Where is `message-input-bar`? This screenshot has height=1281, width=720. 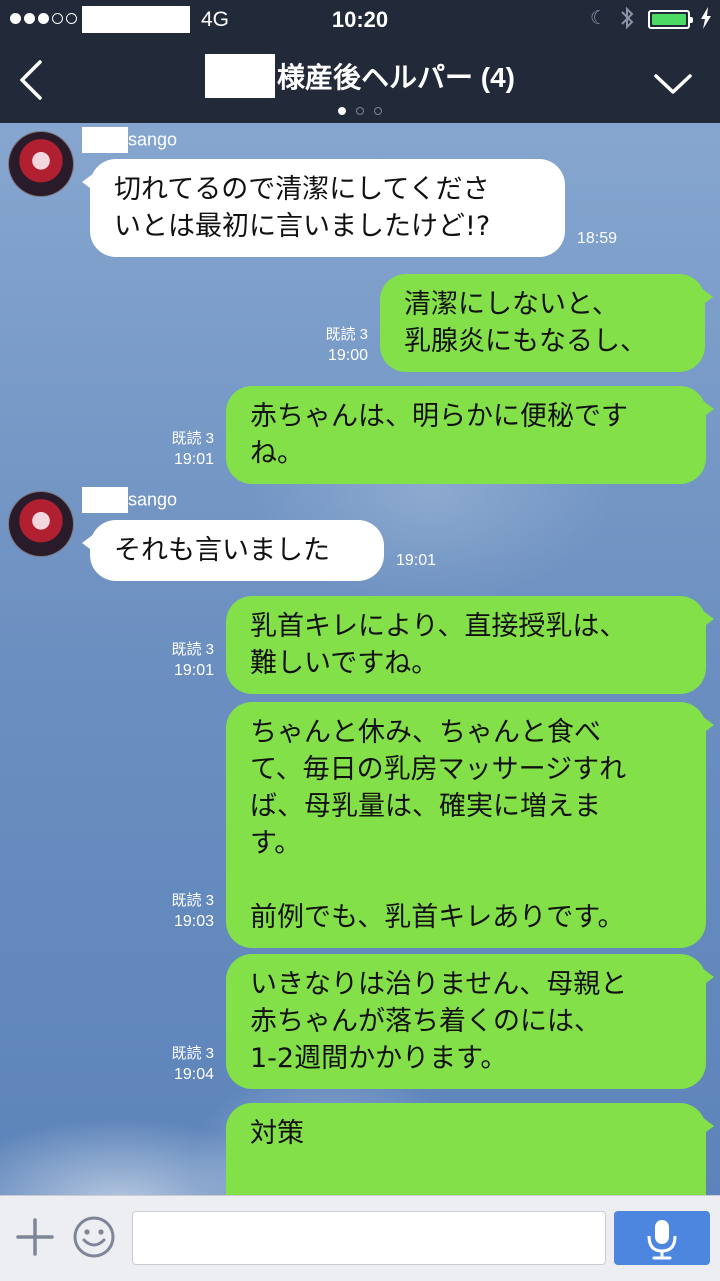
message-input-bar is located at coordinates (360, 1238).